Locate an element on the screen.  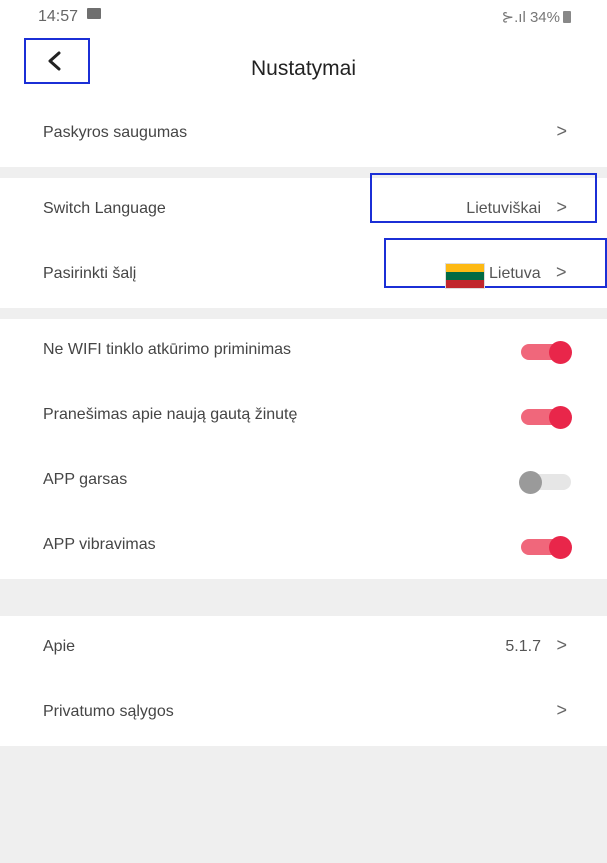
toggle-label: Pranešimas apie naują gautą žinutę is located at coordinates (170, 414).